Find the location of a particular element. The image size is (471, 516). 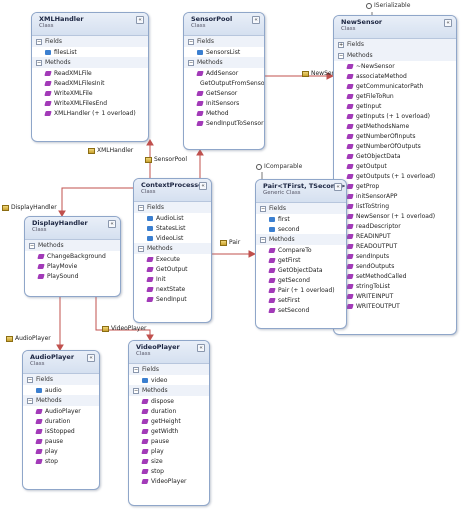

method-item: getProp is located at coordinates (395, 186).